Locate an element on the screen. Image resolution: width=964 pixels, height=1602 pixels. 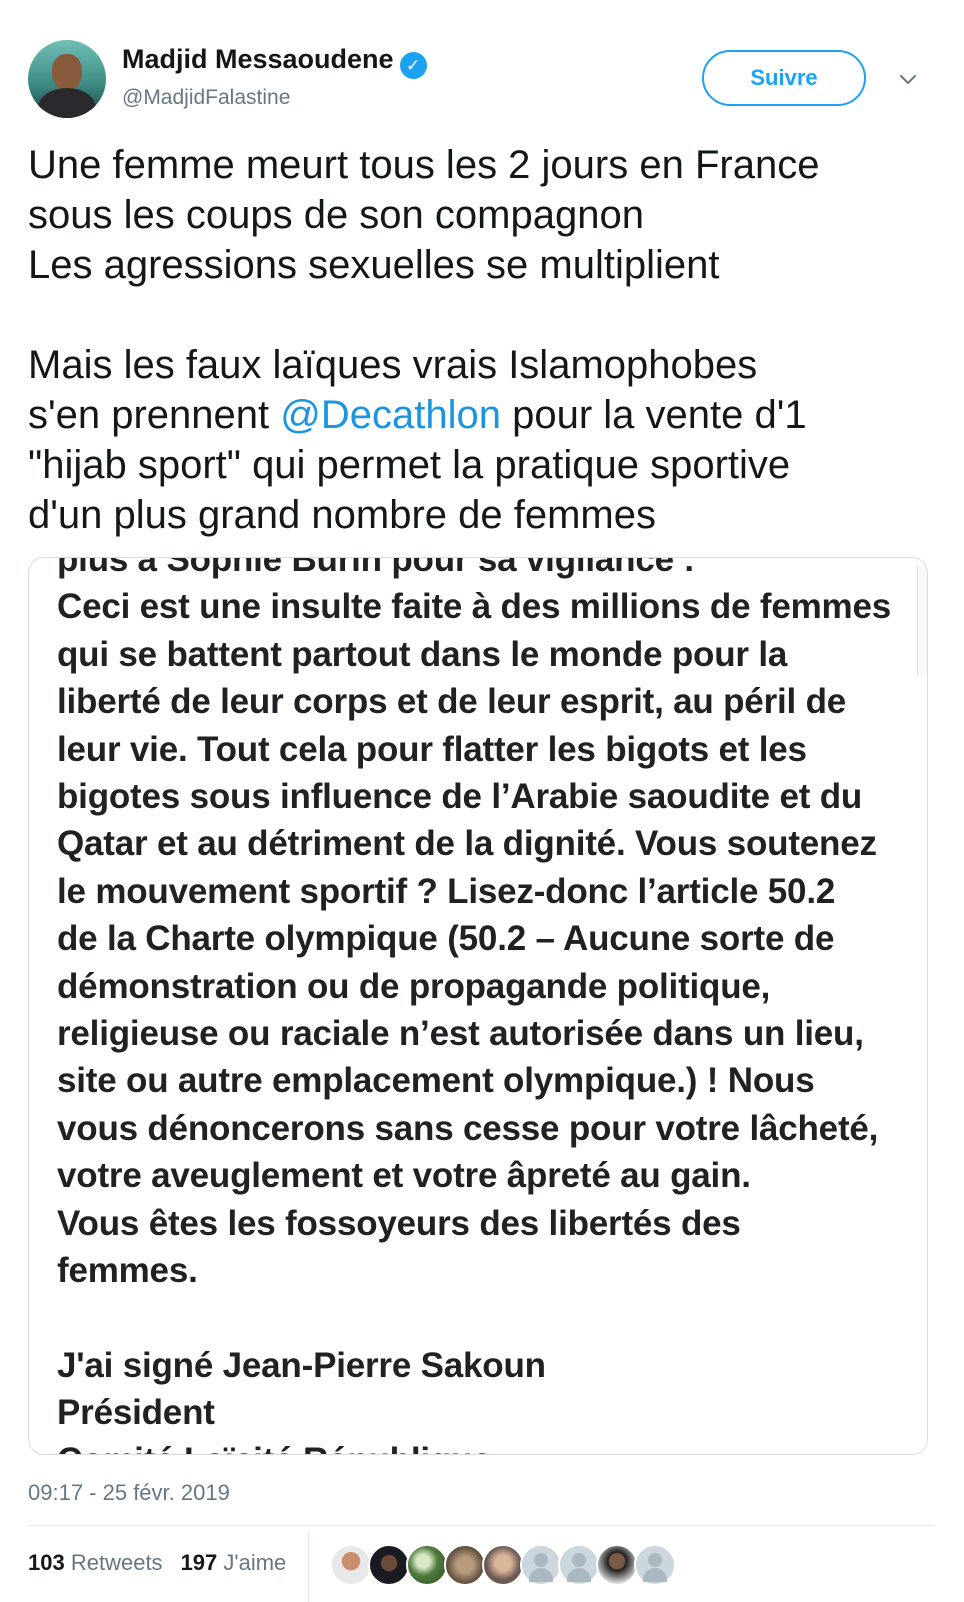
media-line: femmes. is located at coordinates (127, 1271).